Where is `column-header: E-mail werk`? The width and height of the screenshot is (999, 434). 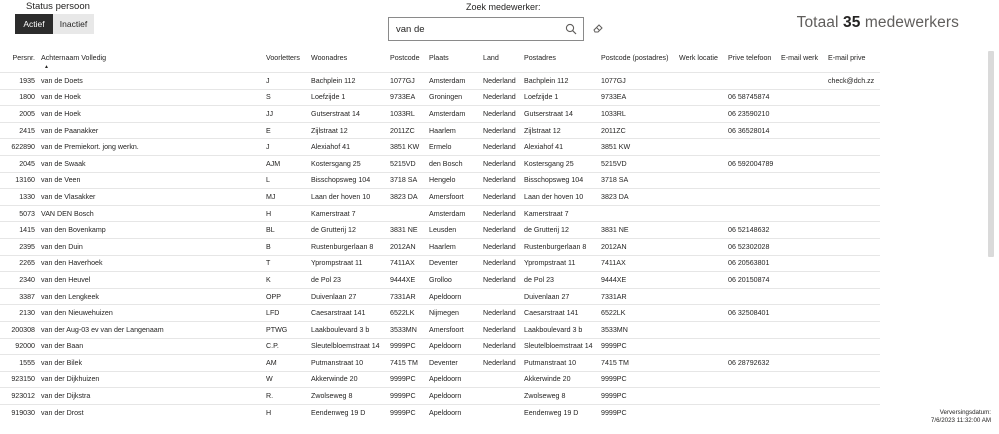 column-header: E-mail werk is located at coordinates (801, 62).